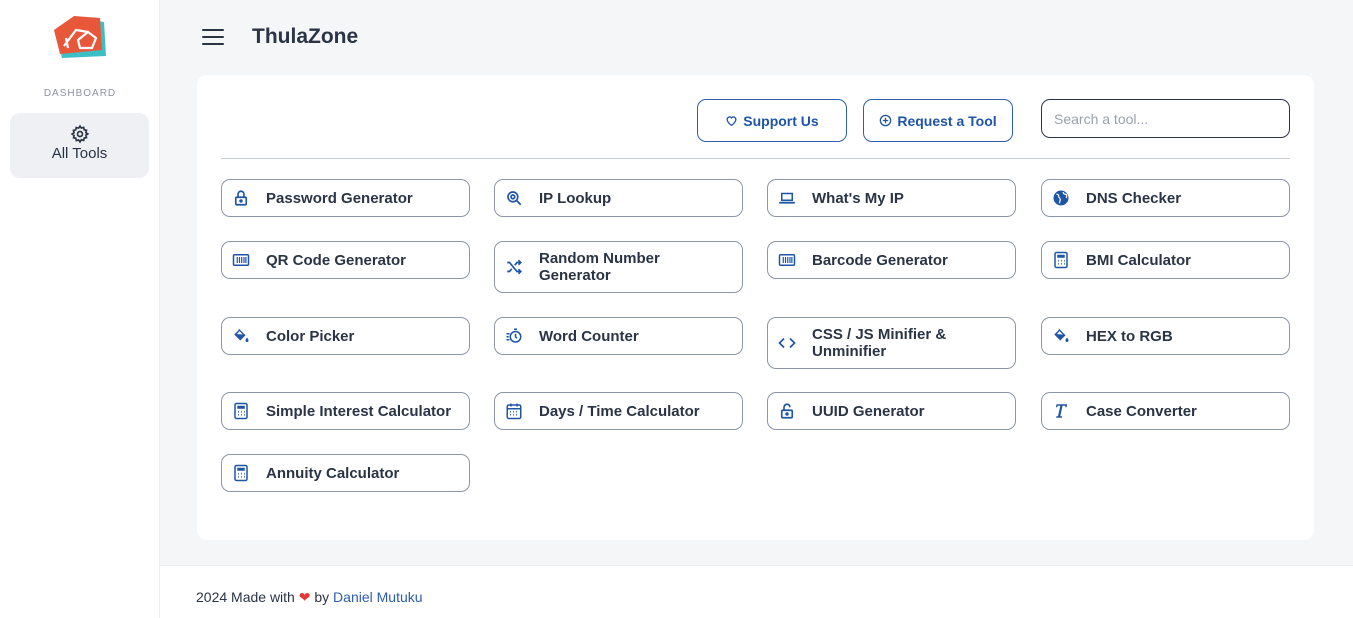 The image size is (1353, 618). What do you see at coordinates (756, 36) in the screenshot?
I see `topbar: ThulaZone` at bounding box center [756, 36].